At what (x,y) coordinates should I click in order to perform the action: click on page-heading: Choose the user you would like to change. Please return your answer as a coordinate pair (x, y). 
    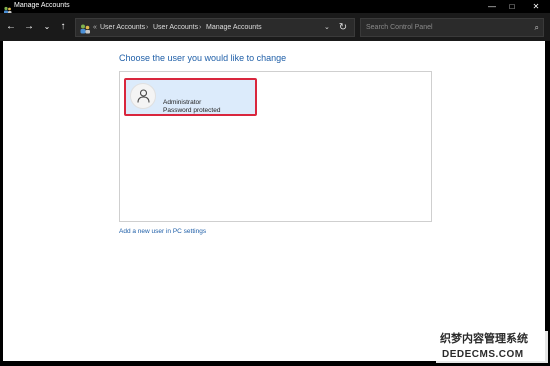
    Looking at the image, I should click on (203, 58).